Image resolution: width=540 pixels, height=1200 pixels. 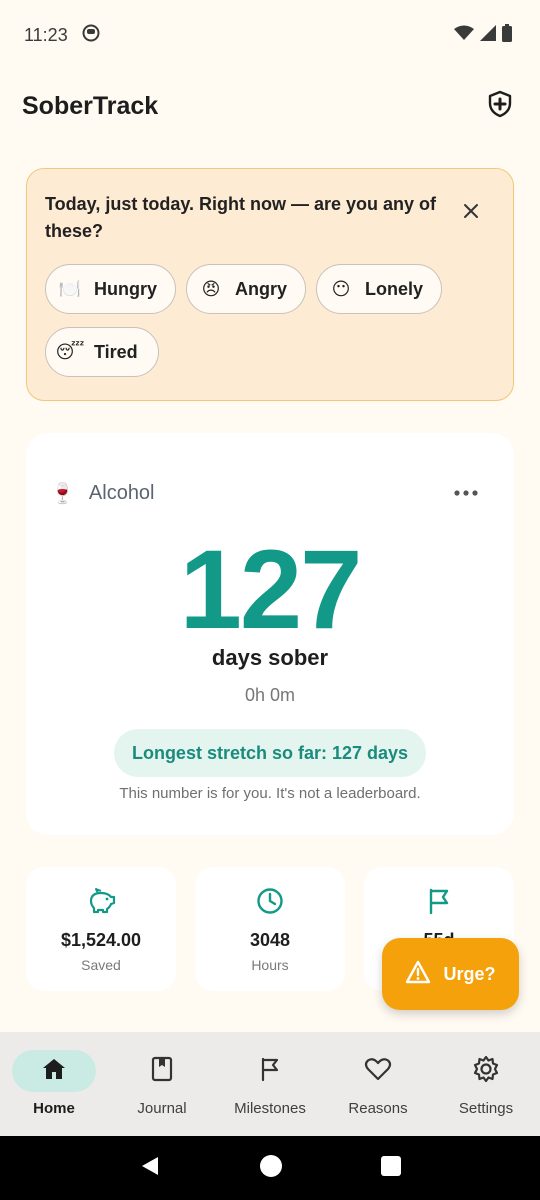 What do you see at coordinates (418, 974) in the screenshot?
I see `warning-icon` at bounding box center [418, 974].